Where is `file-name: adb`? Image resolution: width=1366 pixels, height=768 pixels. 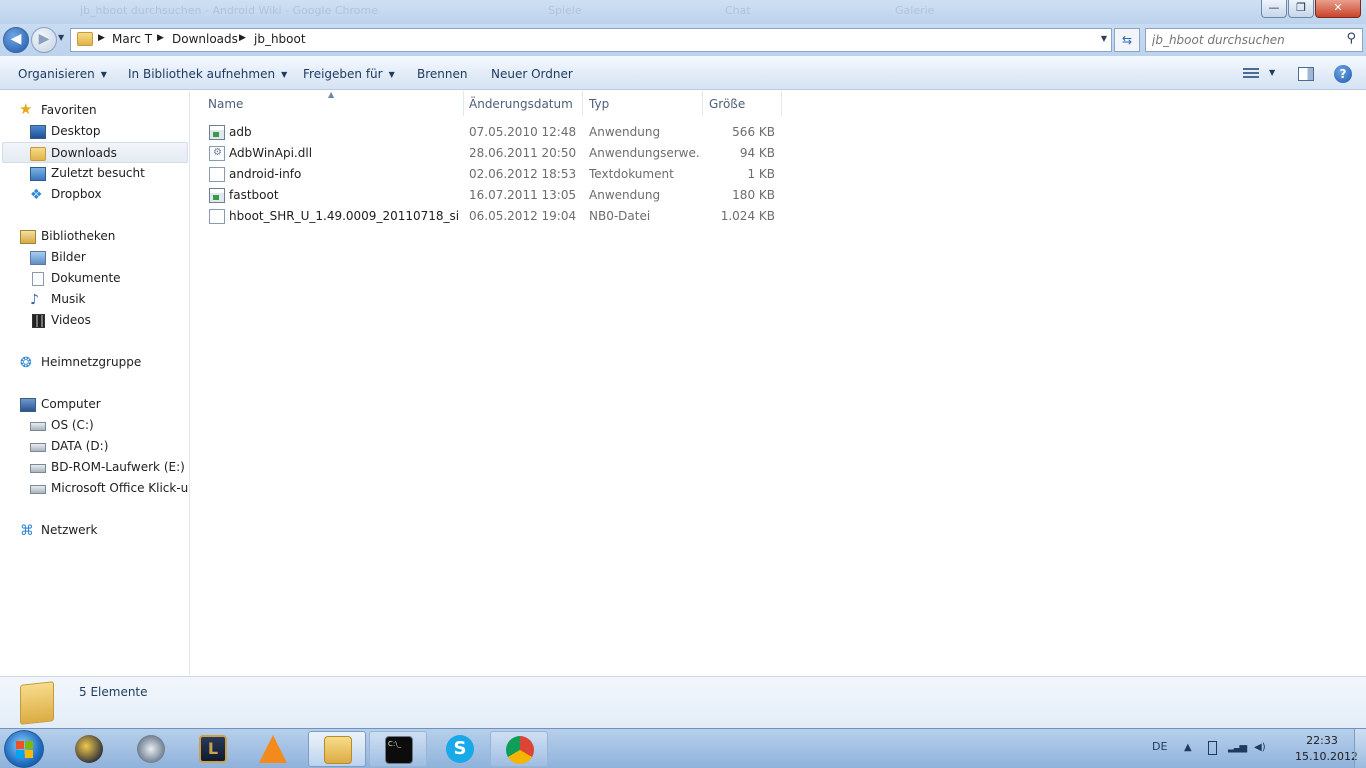
file-name: adb is located at coordinates (240, 132).